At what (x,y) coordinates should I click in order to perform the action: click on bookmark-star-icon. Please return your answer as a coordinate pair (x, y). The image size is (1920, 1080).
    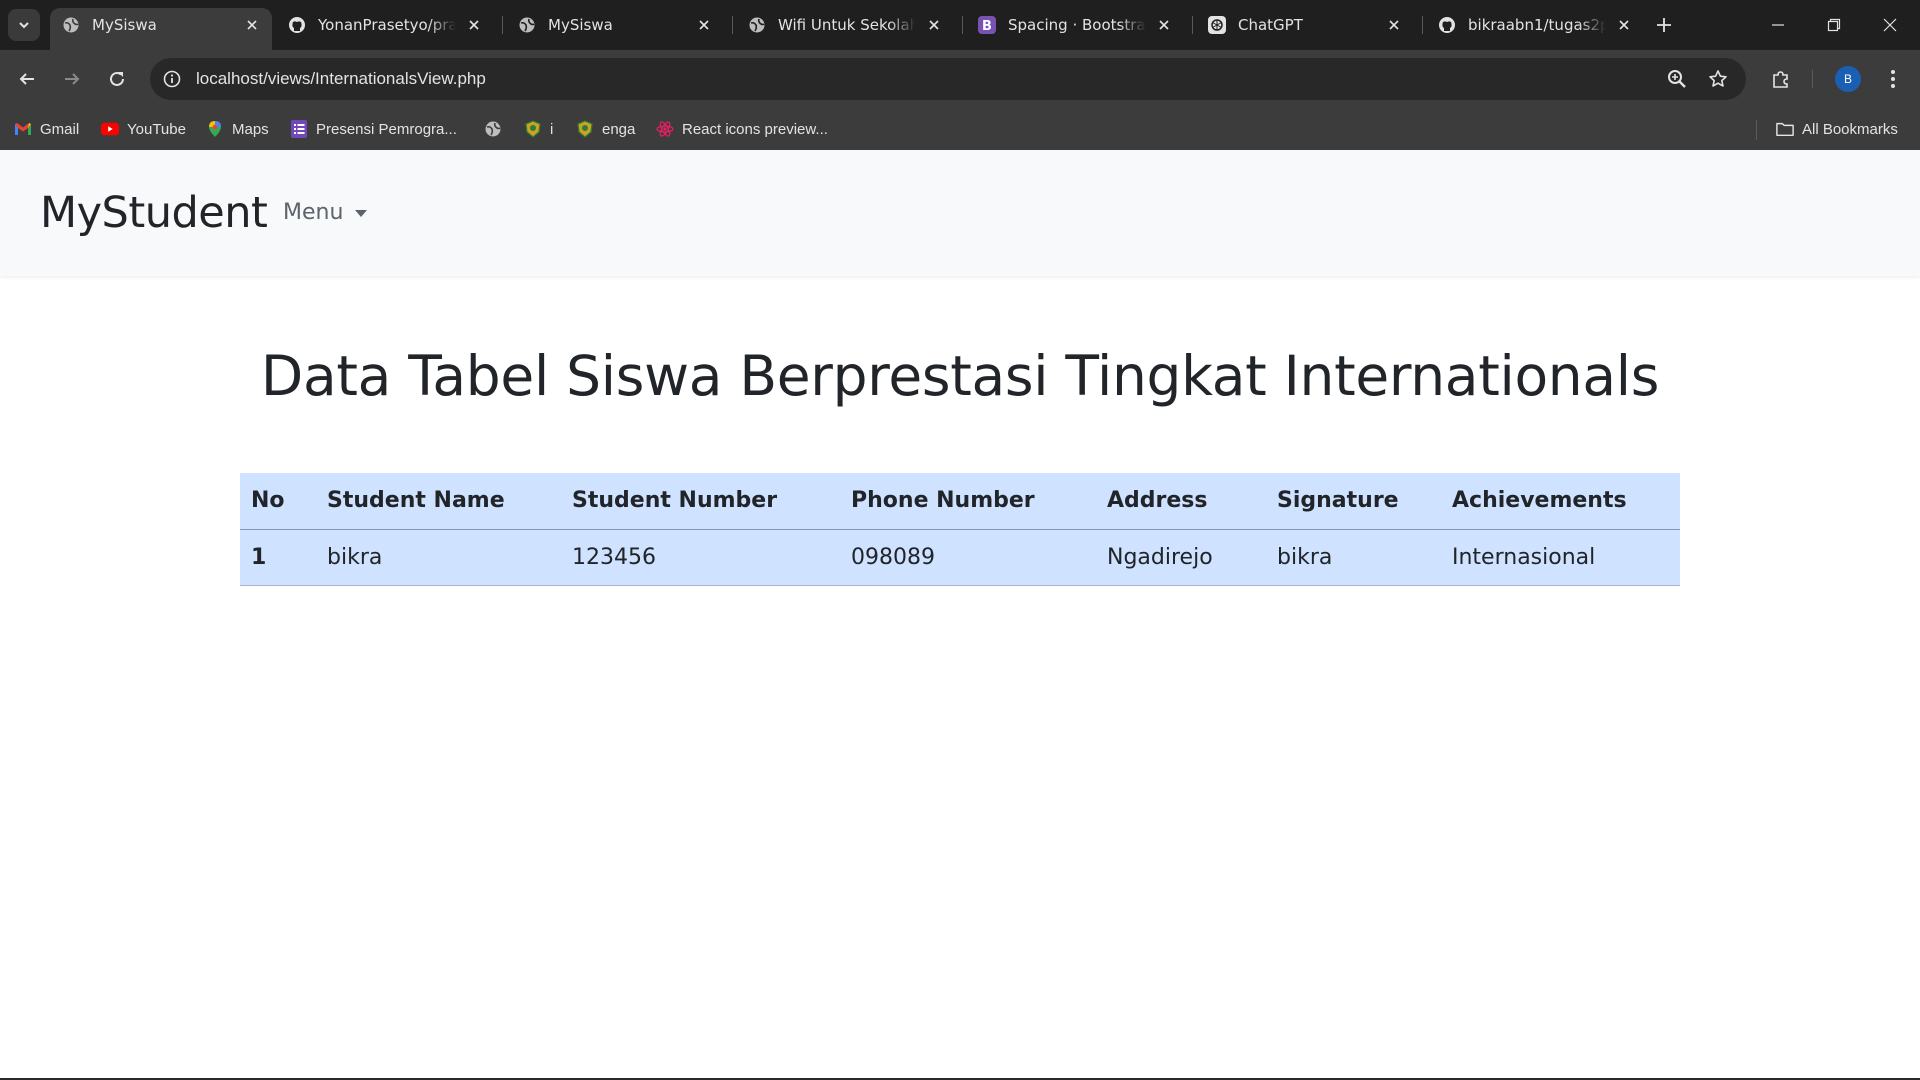
    Looking at the image, I should click on (1718, 79).